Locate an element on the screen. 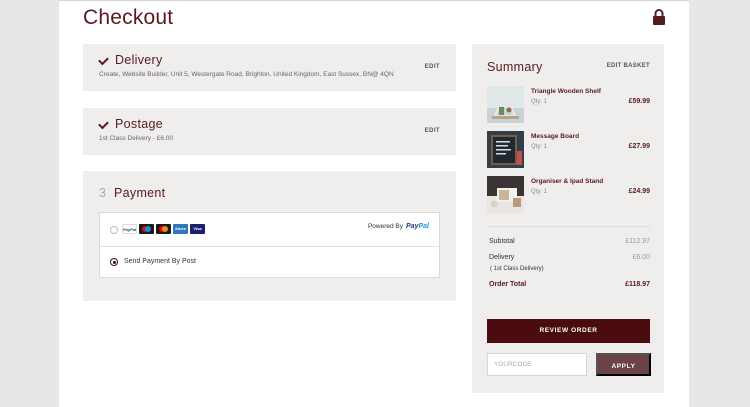 This screenshot has height=407, width=750. delivery-edit-link: EDIT is located at coordinates (432, 67).